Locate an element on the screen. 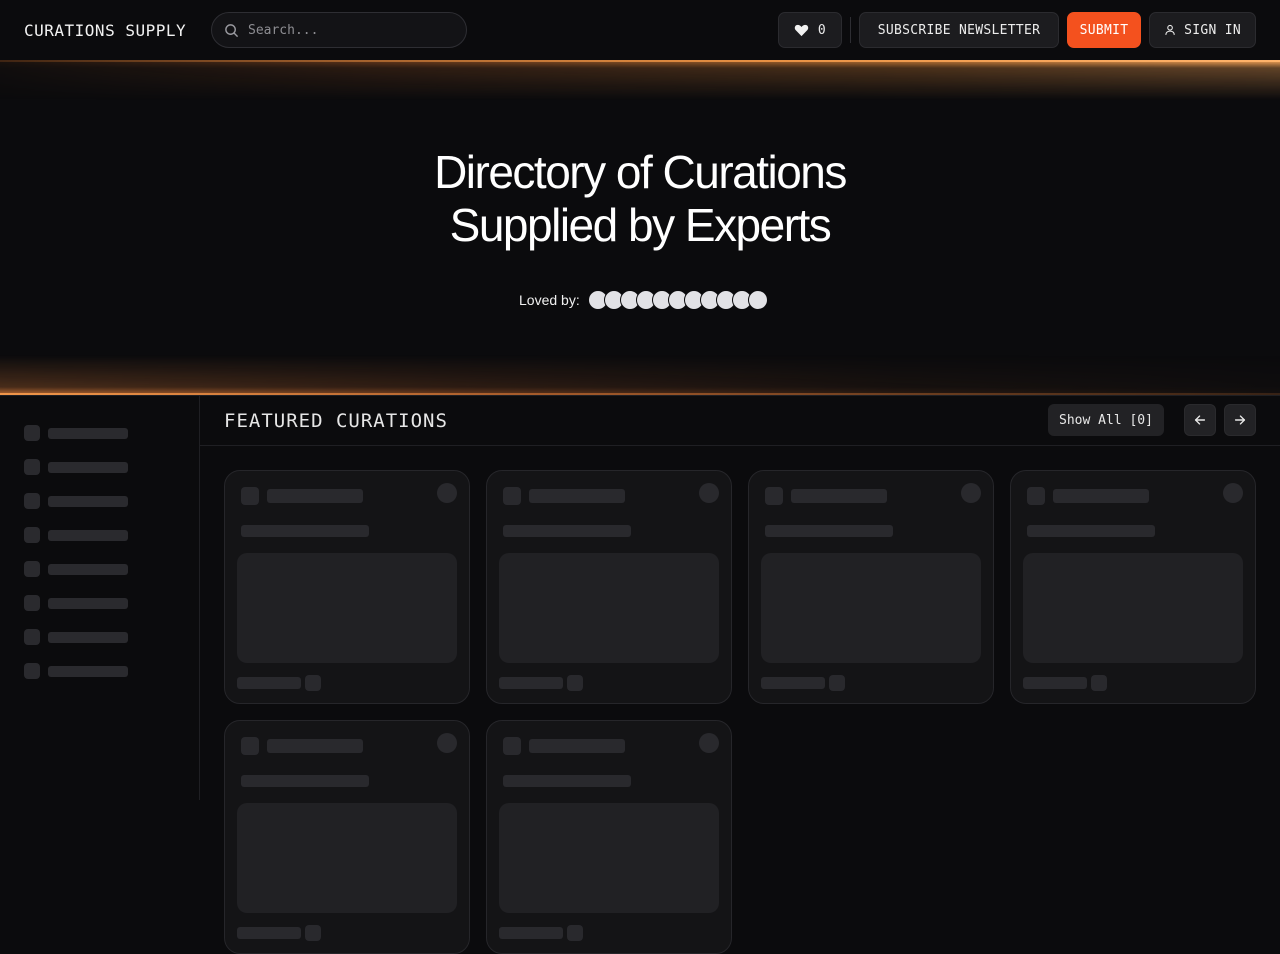 The width and height of the screenshot is (1280, 954). arrow-left-icon is located at coordinates (1200, 420).